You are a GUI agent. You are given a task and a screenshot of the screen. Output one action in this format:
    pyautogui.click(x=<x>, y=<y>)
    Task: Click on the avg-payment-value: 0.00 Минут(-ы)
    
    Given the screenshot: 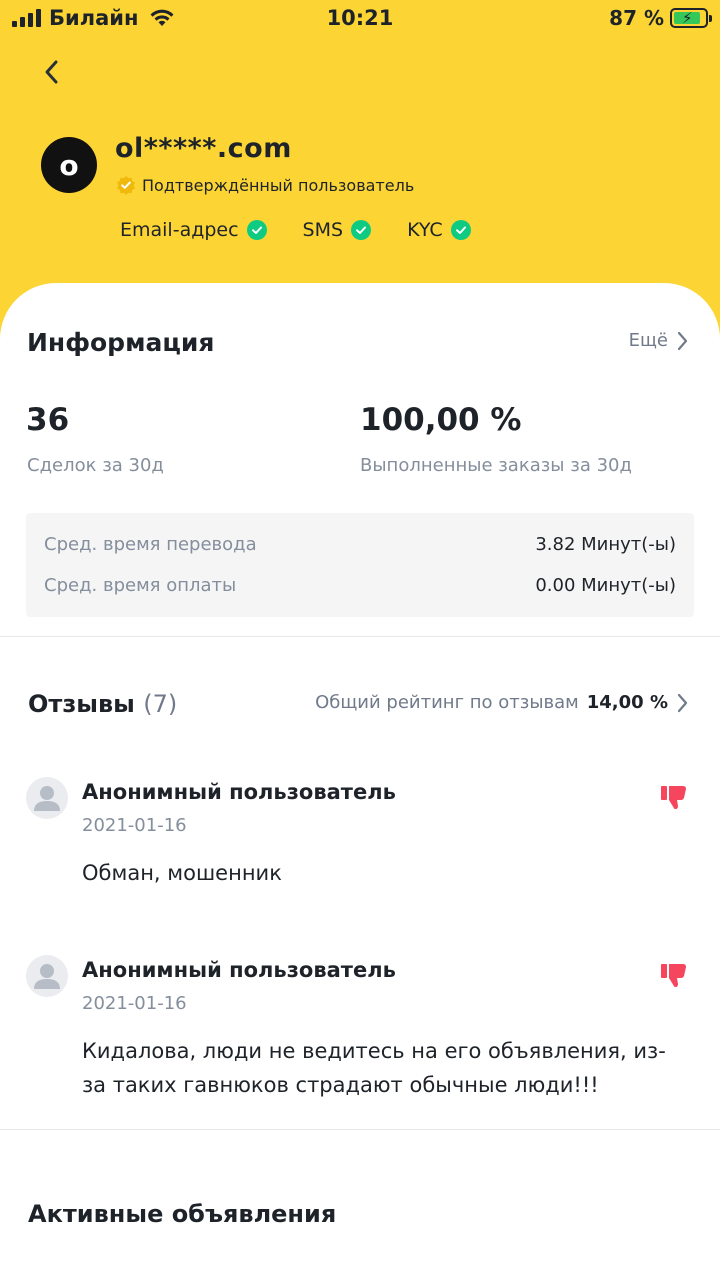 What is the action you would take?
    pyautogui.click(x=605, y=585)
    